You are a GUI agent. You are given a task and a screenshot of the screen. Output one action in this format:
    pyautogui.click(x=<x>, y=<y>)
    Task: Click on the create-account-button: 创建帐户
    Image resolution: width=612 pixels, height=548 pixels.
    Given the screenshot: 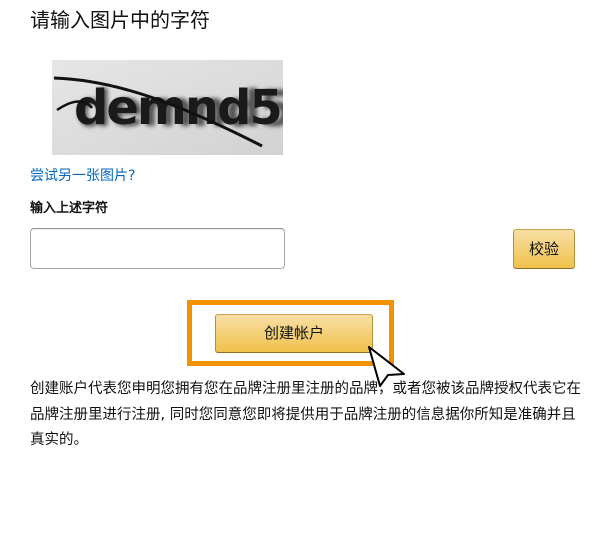 What is the action you would take?
    pyautogui.click(x=294, y=333)
    